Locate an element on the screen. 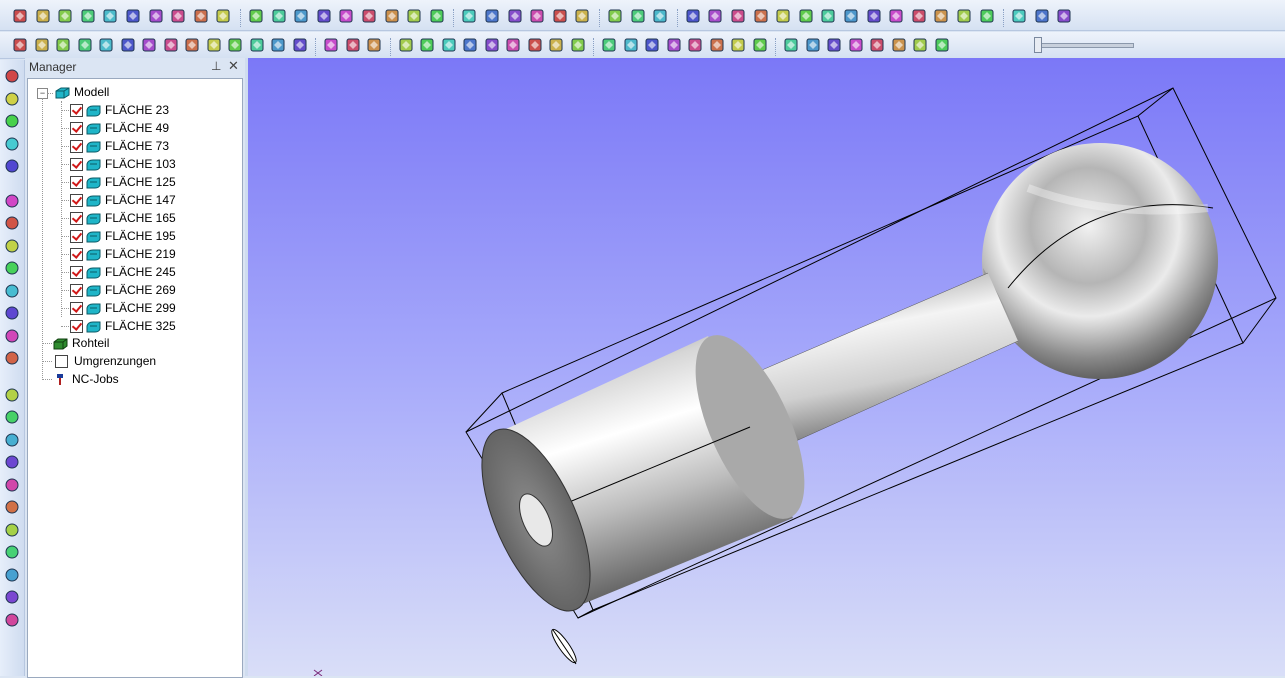 The image size is (1285, 678). concentric-icon is located at coordinates (919, 16).